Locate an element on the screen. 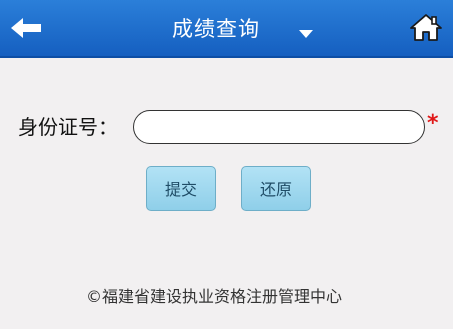  title-dropdown-toggle is located at coordinates (306, 31).